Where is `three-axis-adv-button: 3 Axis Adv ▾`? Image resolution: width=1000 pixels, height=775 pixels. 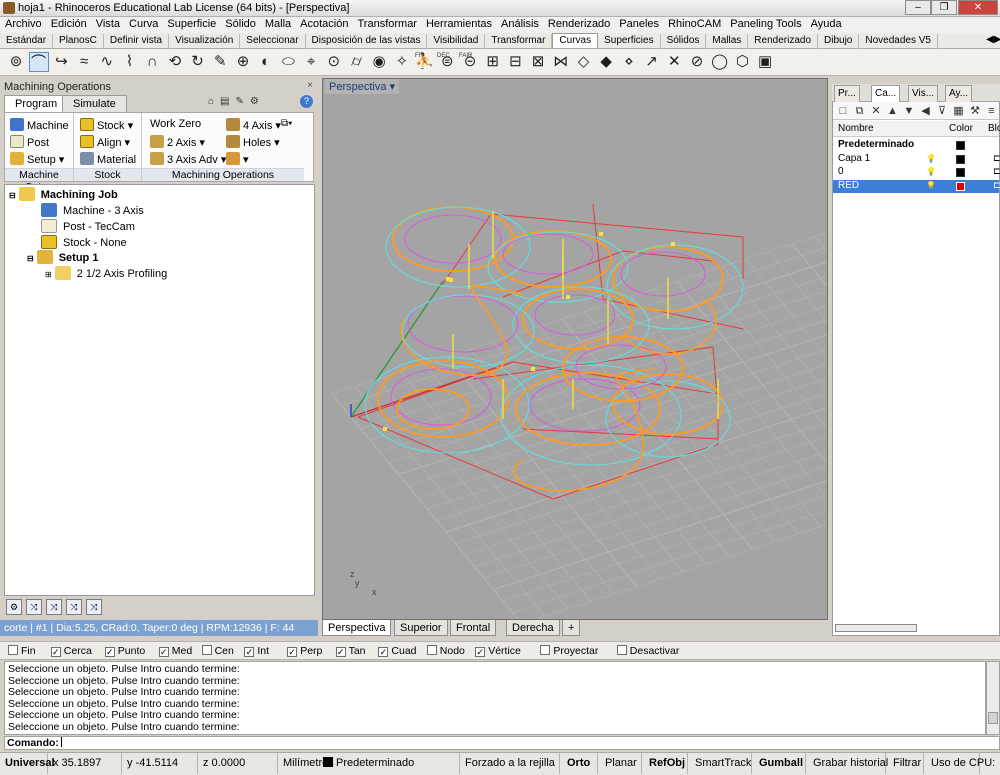 three-axis-adv-button: 3 Axis Adv ▾ is located at coordinates (188, 159).